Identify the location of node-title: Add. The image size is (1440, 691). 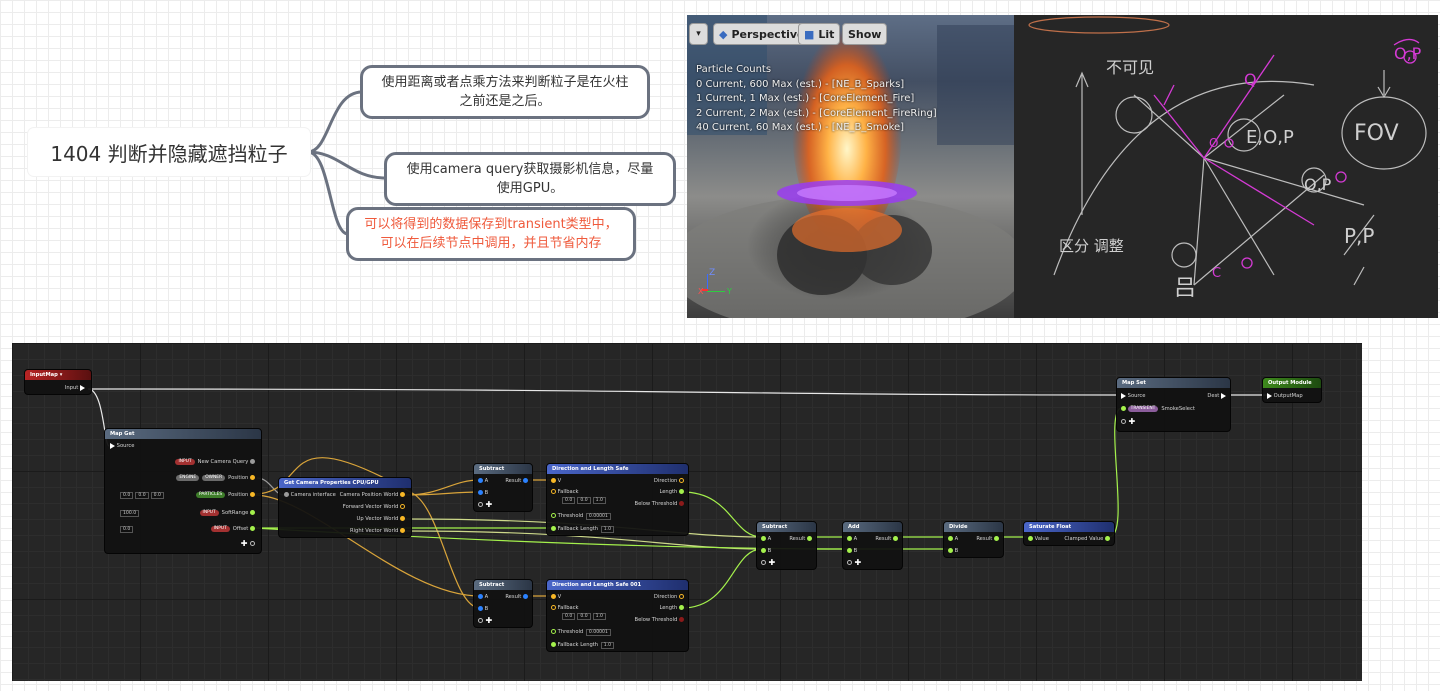
(872, 527).